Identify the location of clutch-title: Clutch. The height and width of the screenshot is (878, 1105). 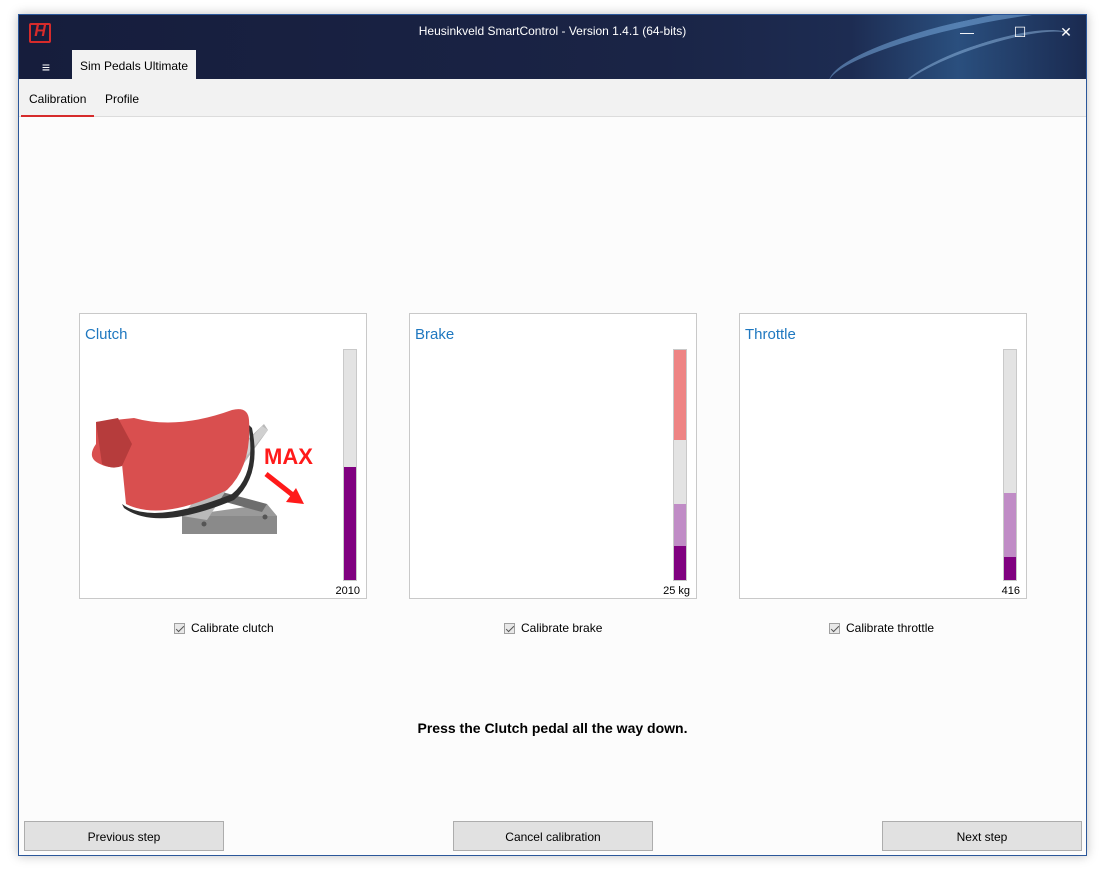
(106, 334).